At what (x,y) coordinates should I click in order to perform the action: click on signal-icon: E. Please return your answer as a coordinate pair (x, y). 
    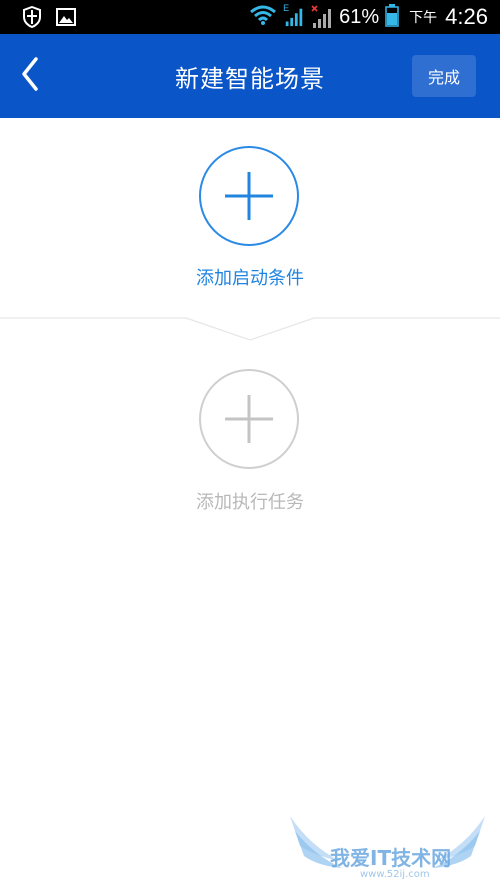
    Looking at the image, I should click on (294, 16).